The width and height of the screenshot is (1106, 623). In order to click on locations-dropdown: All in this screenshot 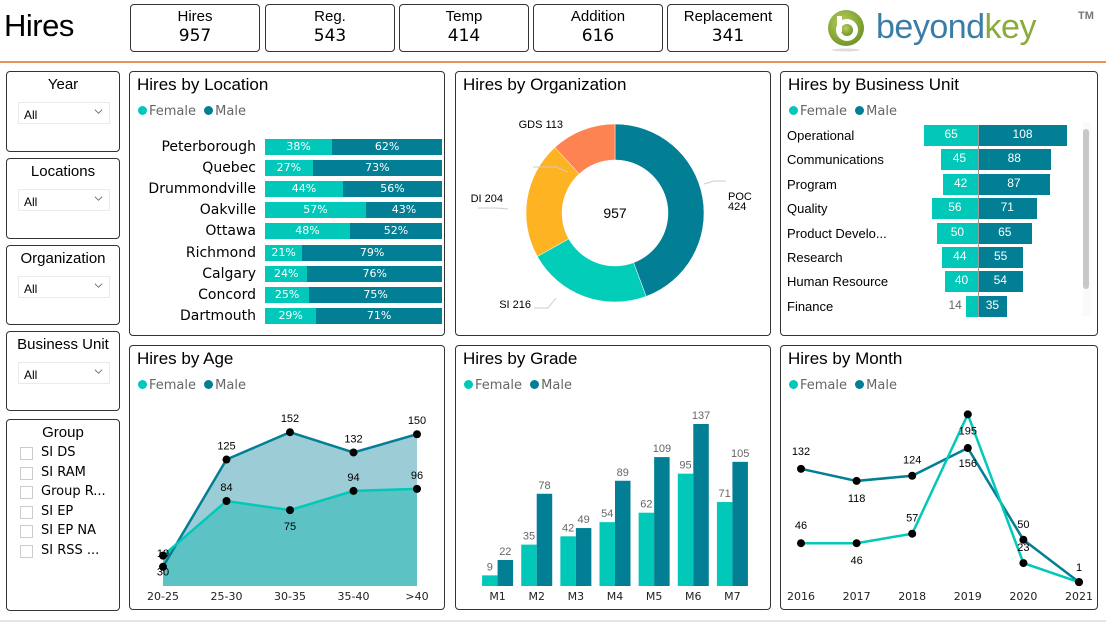, I will do `click(64, 200)`.